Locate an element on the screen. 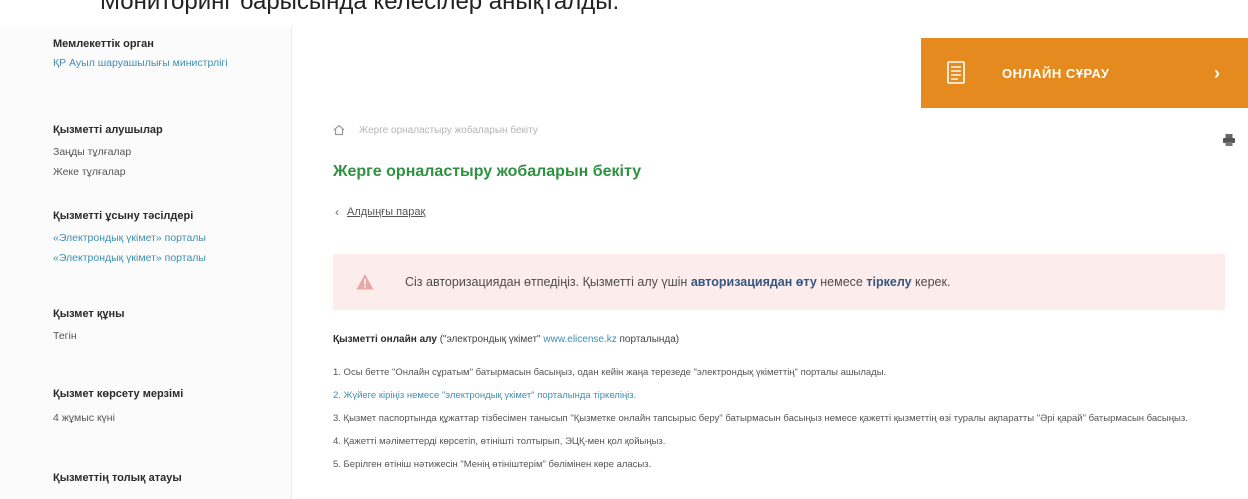  print-icon is located at coordinates (1229, 140).